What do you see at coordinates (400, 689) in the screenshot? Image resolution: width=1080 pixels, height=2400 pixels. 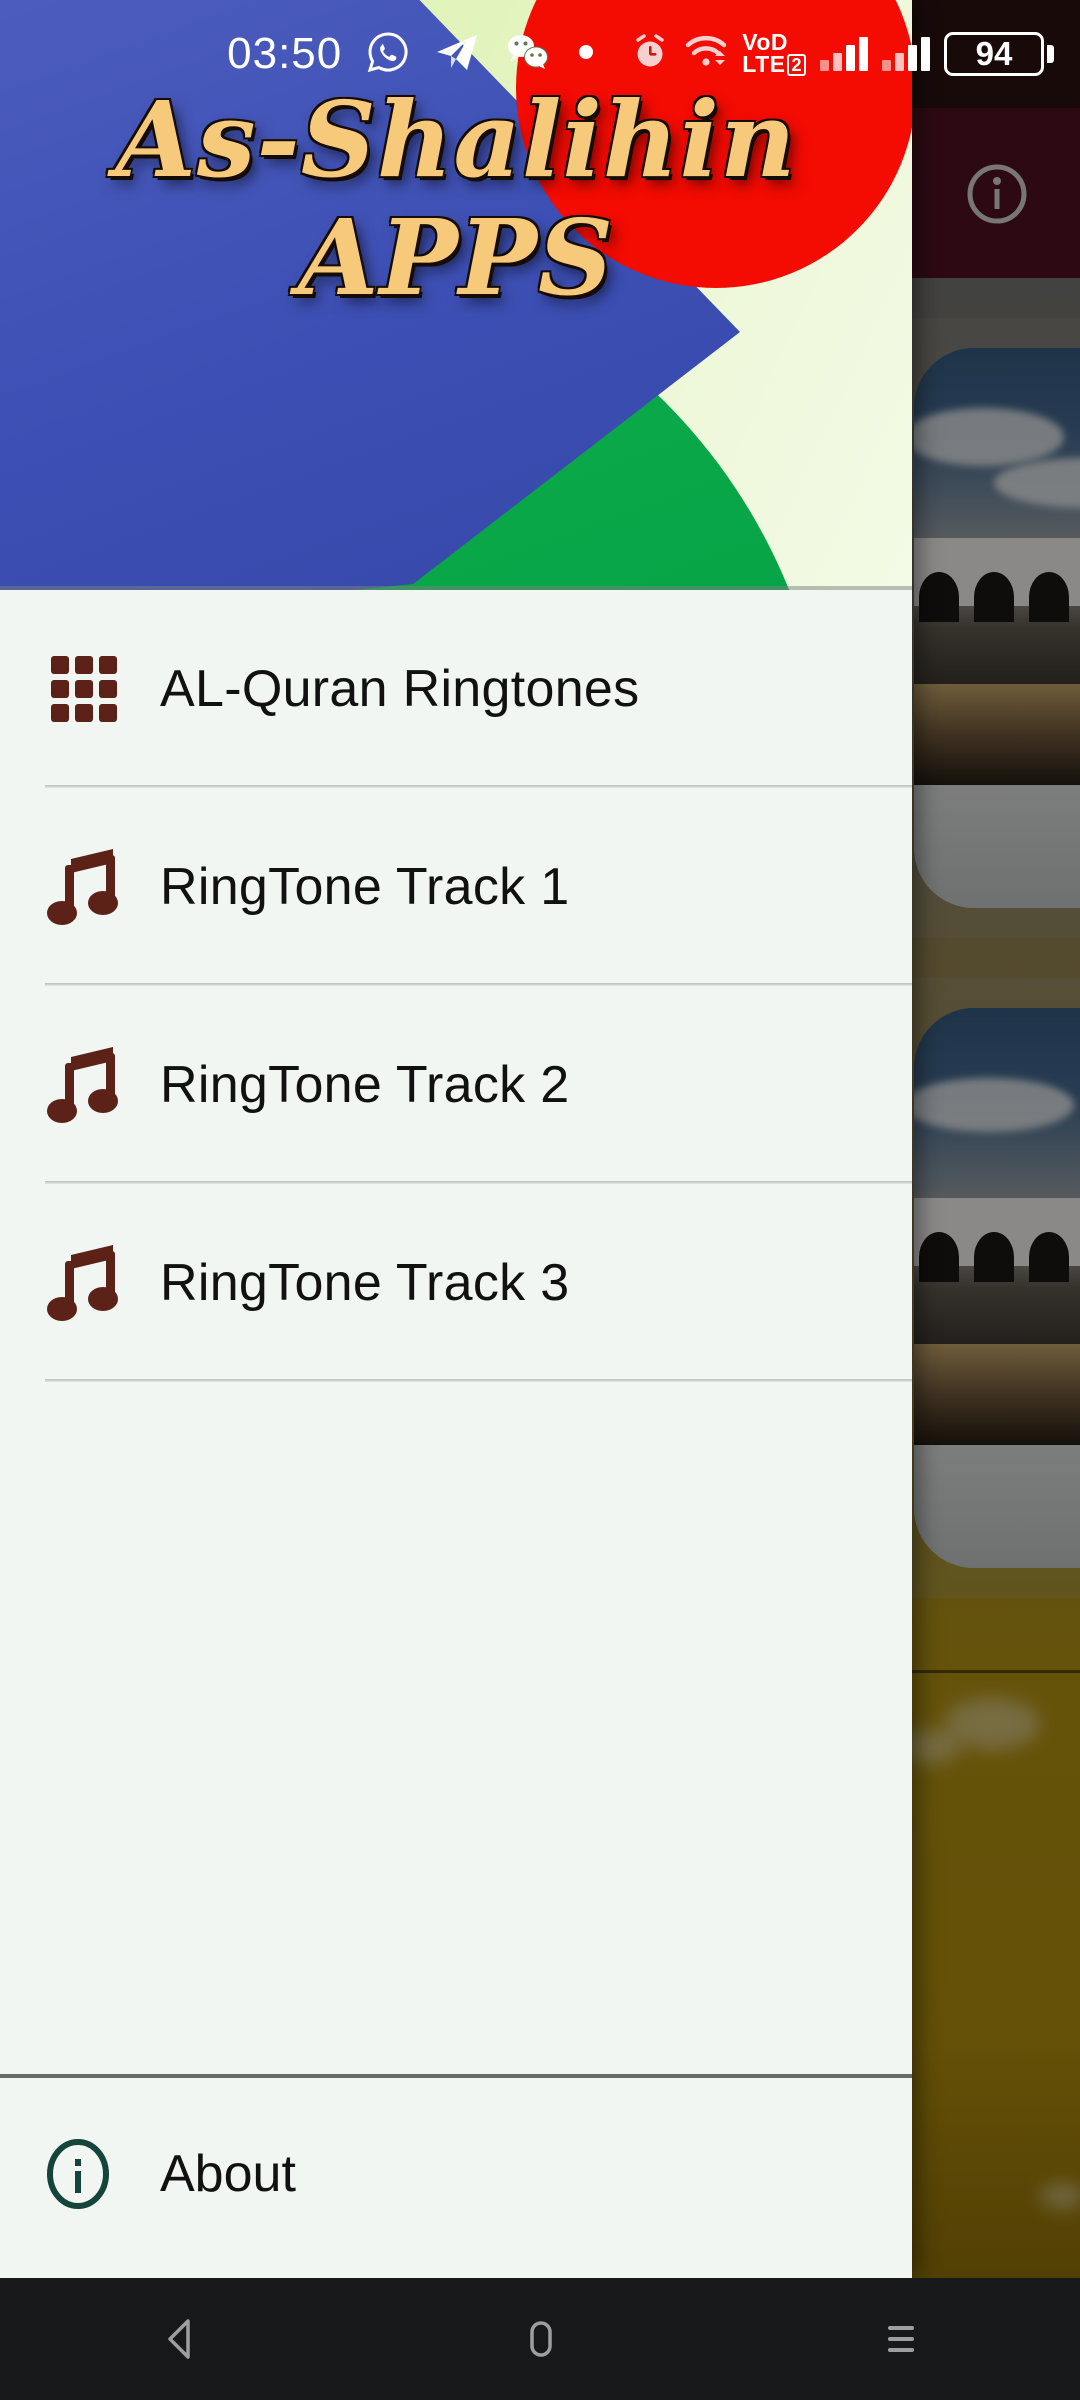 I see `drawer-item-label: AL-Quran Ringtones` at bounding box center [400, 689].